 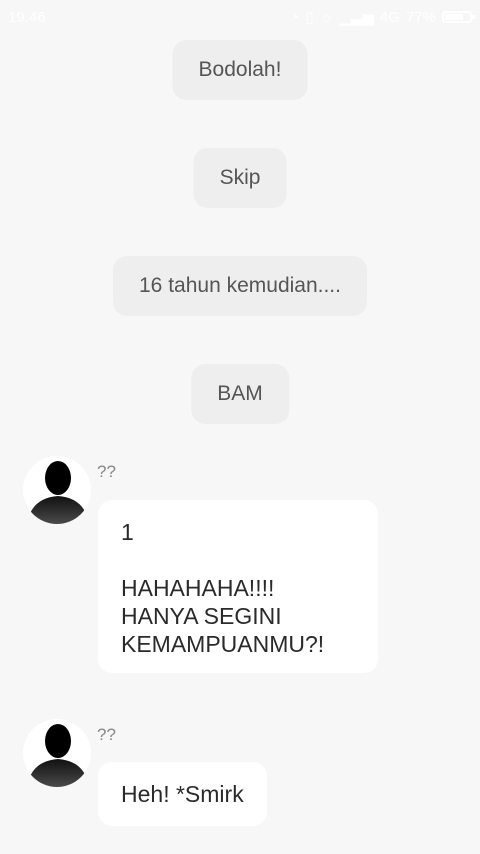 I want to click on message-bubble: Heh! *Smirk, so click(x=182, y=794).